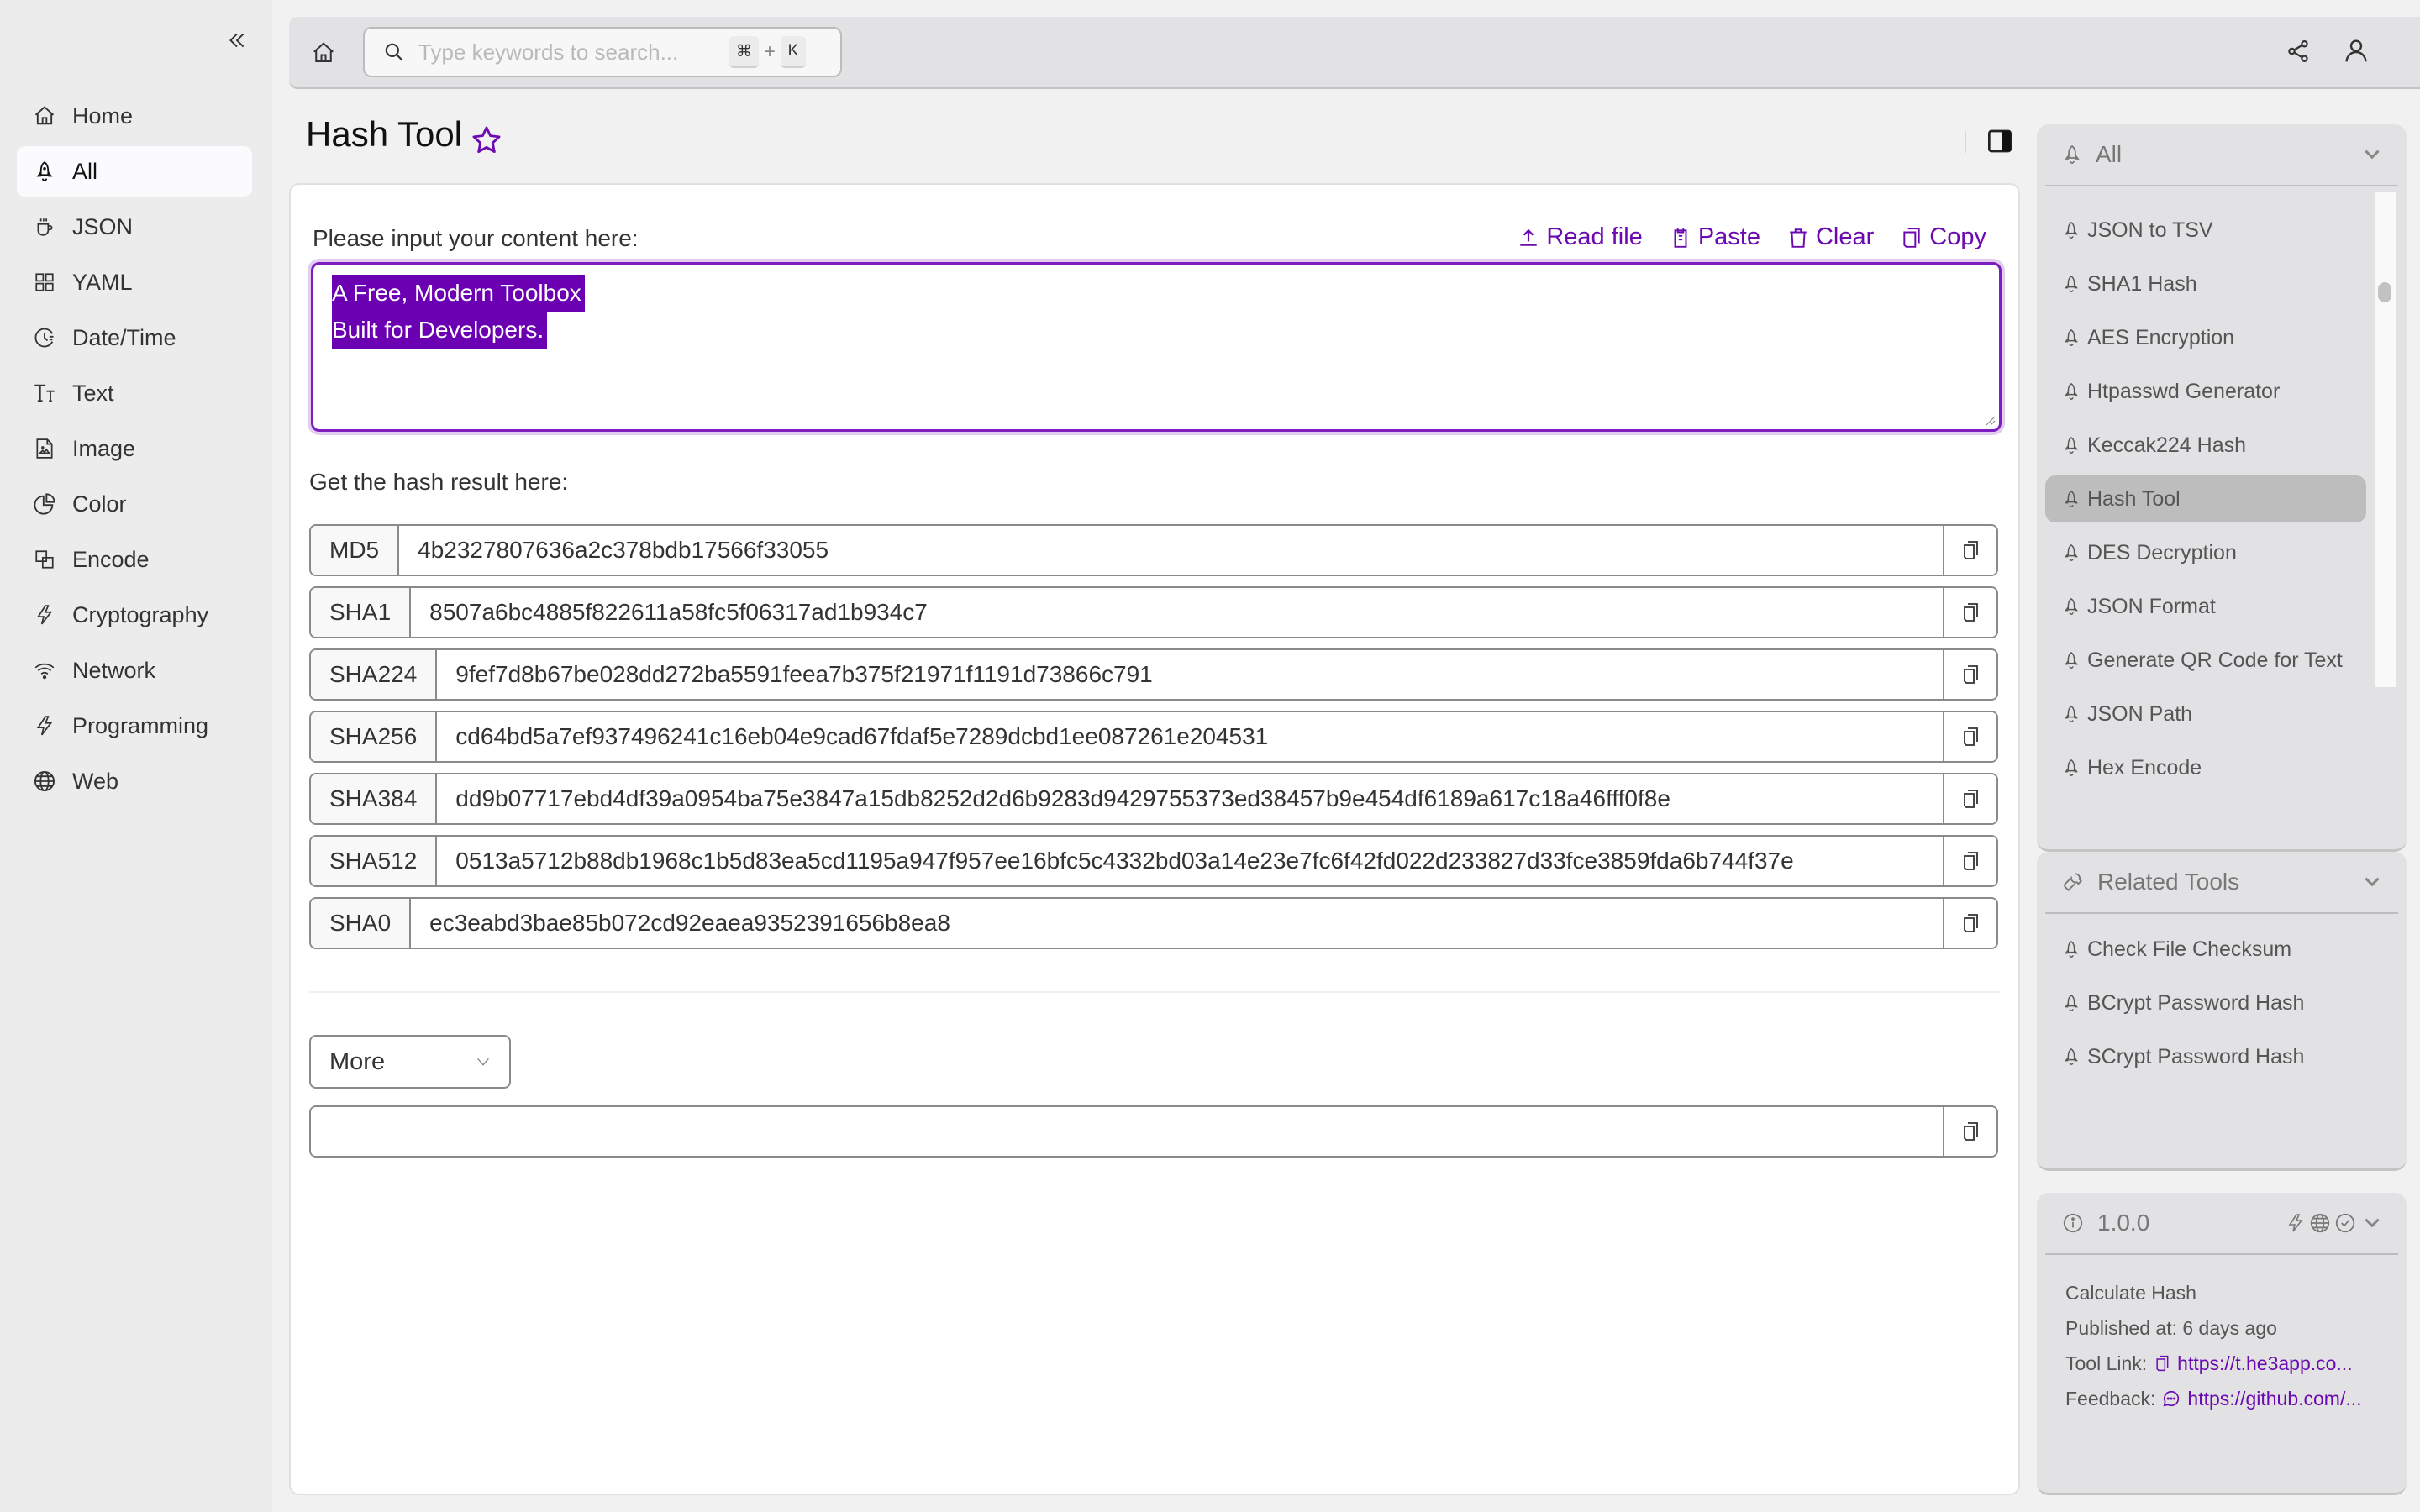 This screenshot has width=2420, height=1512. What do you see at coordinates (2145, 767) in the screenshot?
I see `tool-item-label: Hex Encode` at bounding box center [2145, 767].